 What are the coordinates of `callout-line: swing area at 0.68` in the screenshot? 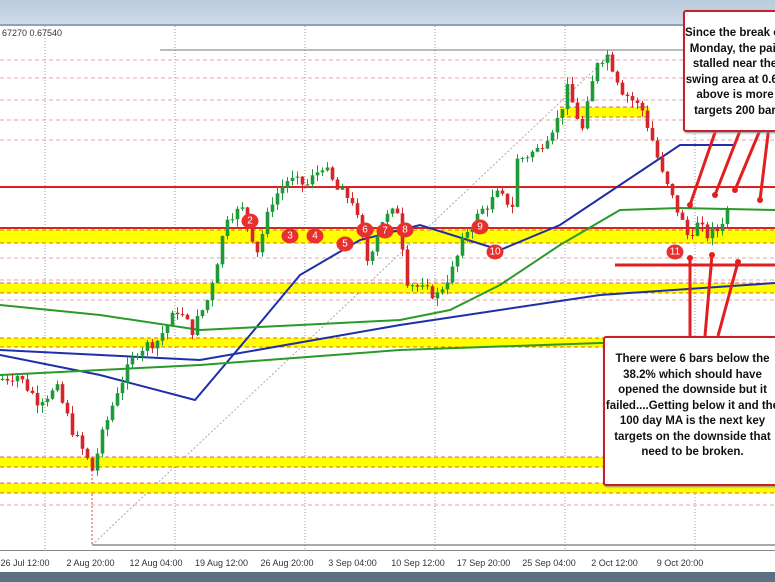 It's located at (730, 79).